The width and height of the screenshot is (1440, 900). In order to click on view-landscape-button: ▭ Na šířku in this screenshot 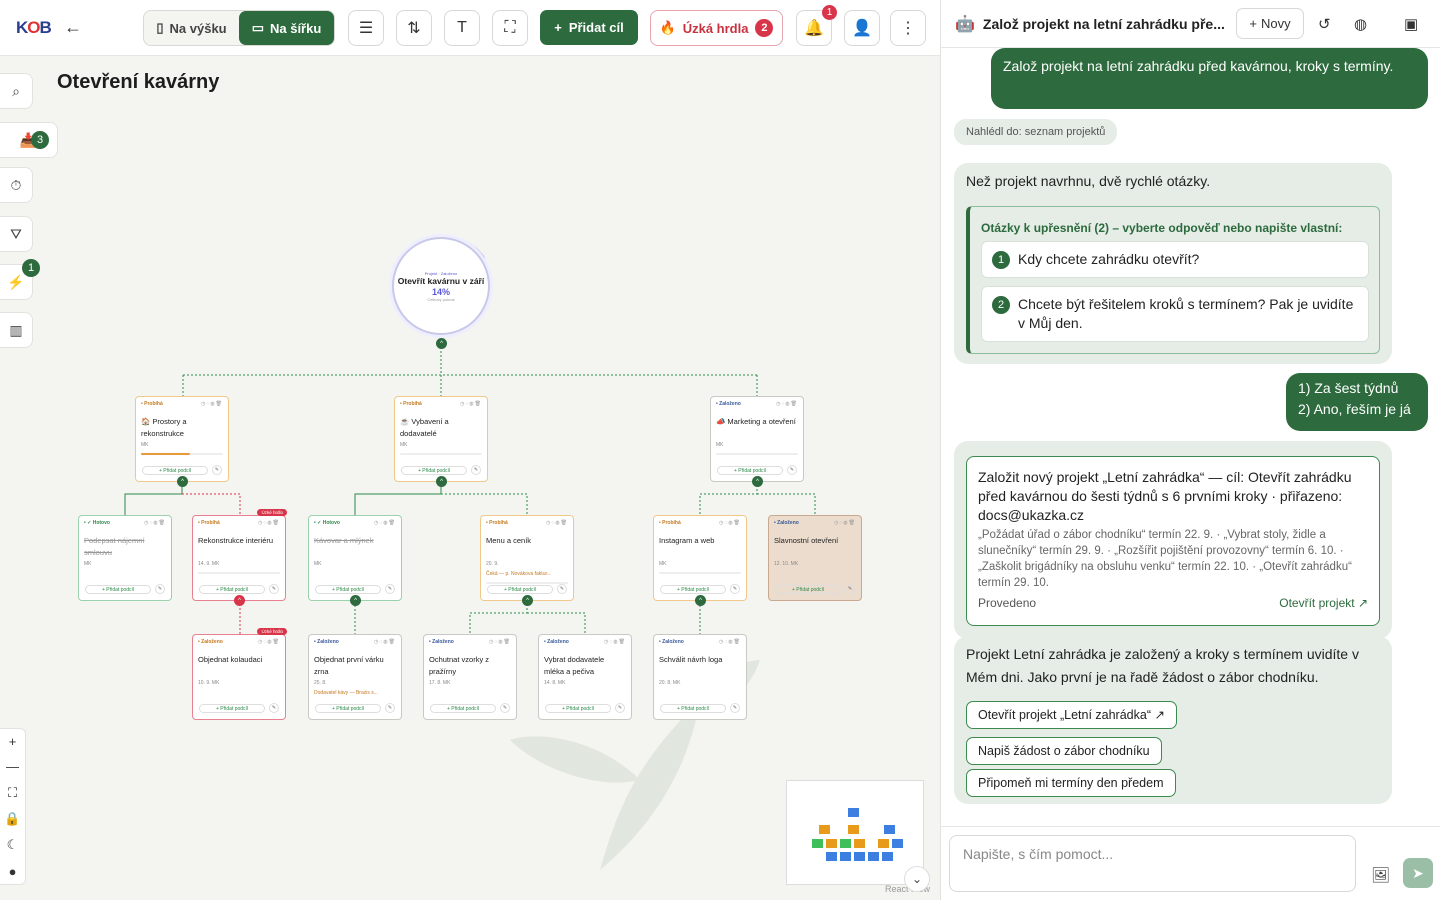, I will do `click(286, 28)`.